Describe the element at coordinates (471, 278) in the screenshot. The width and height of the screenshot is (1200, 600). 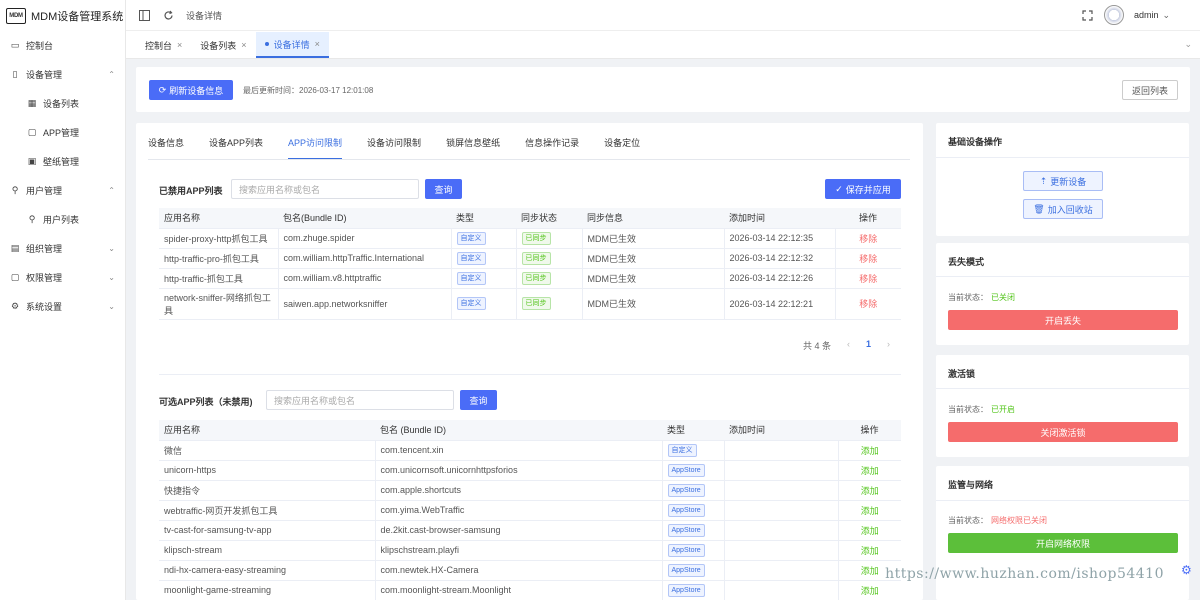
I see `type-badge: 自定义` at that location.